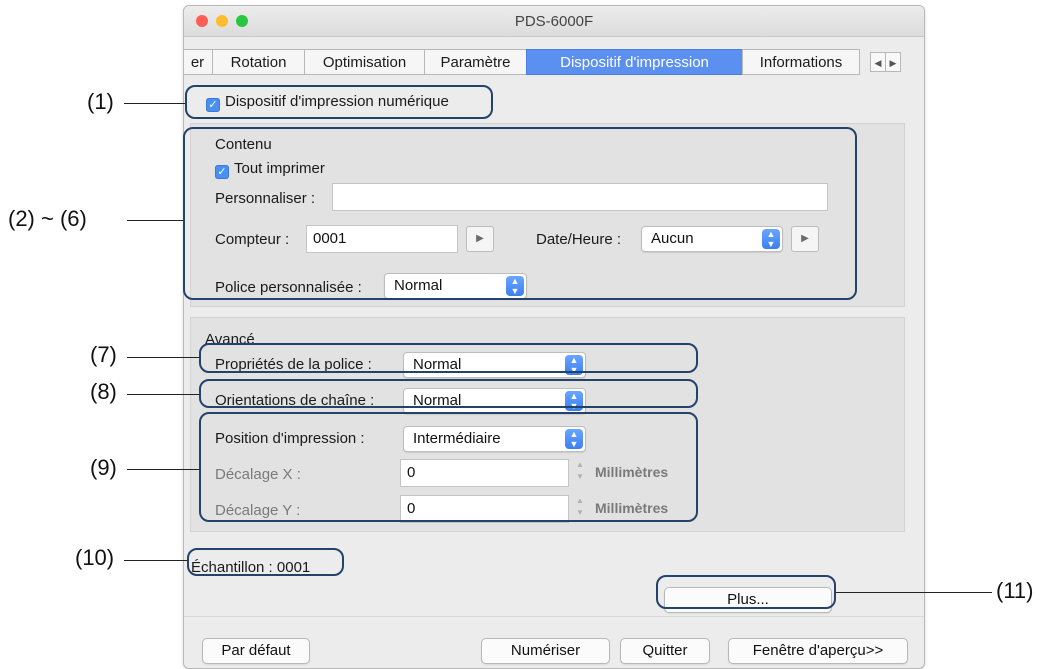  Describe the element at coordinates (103, 391) in the screenshot. I see `callout-number-8: (8)` at that location.